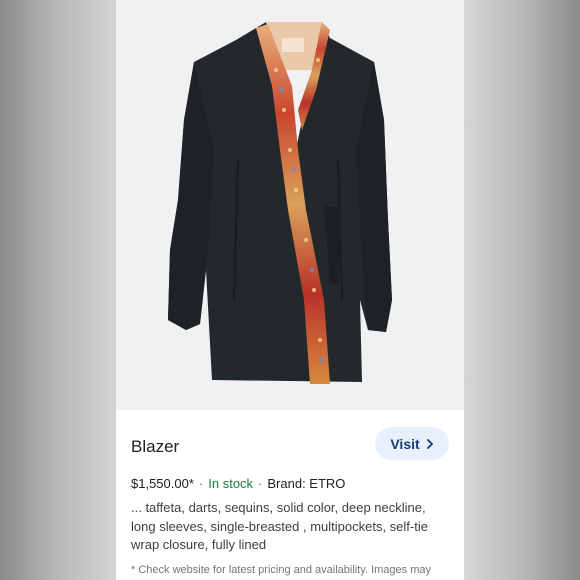 The image size is (580, 580). I want to click on chevron-right-icon, so click(429, 443).